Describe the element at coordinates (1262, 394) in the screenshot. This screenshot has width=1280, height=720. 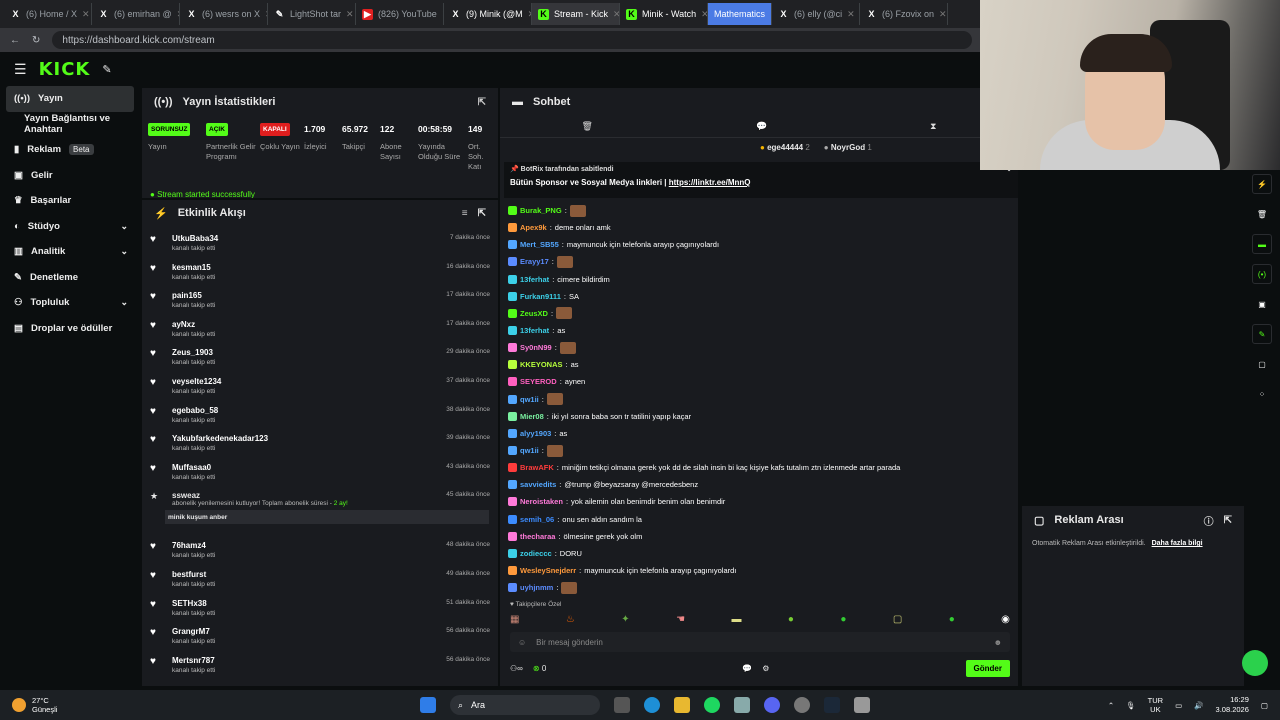
I see `more-icon: ⁘` at that location.